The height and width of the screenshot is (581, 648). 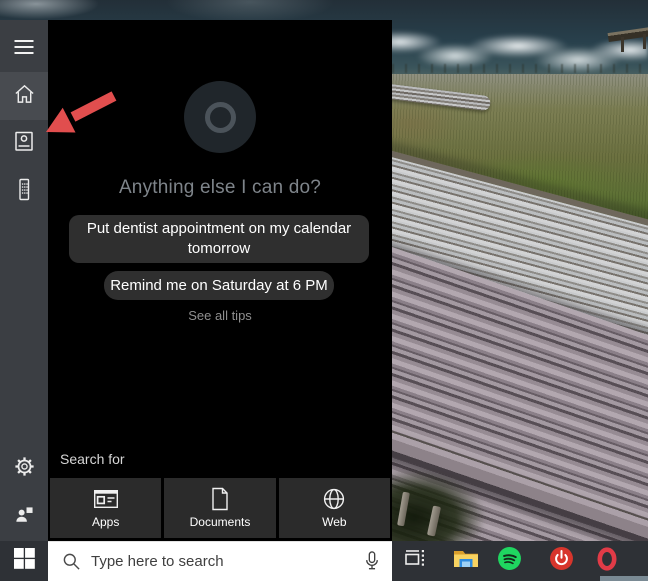 I want to click on sidebar-item-notebook, so click(x=24, y=144).